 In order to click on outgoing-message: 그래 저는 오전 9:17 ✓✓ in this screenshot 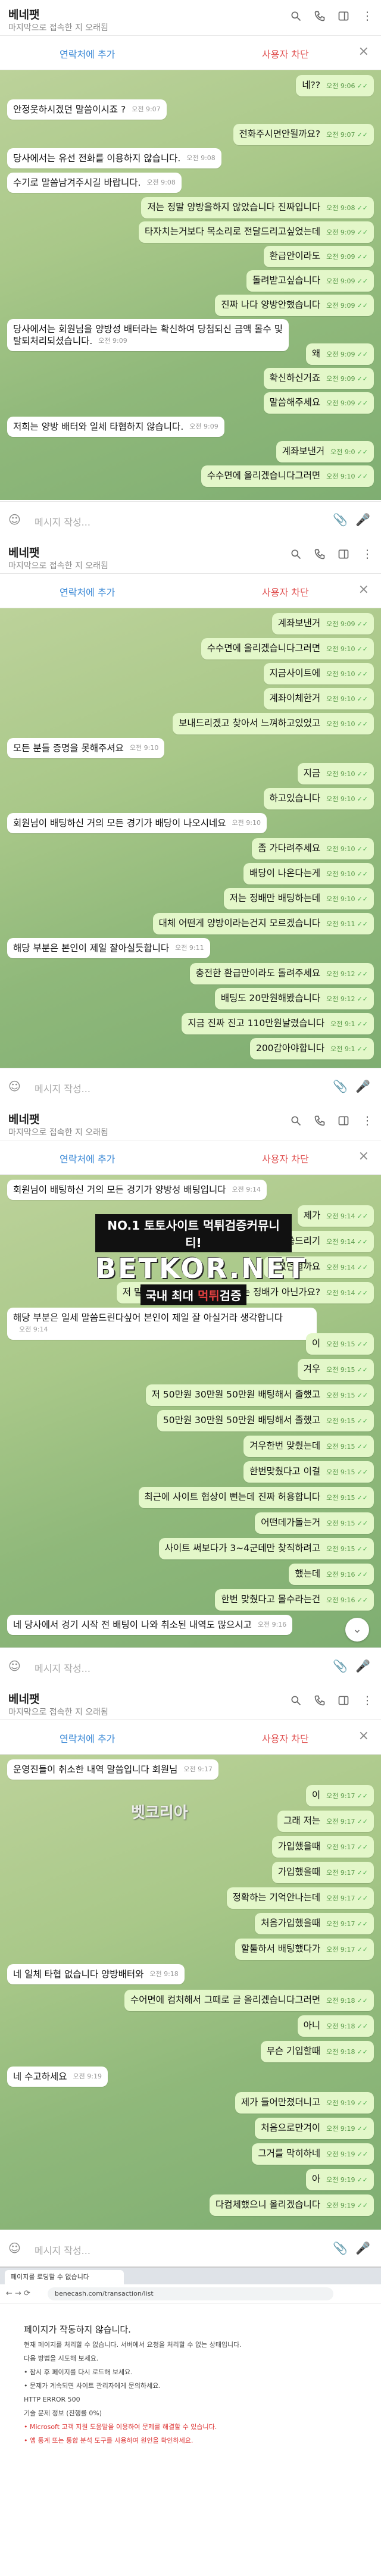, I will do `click(325, 1821)`.